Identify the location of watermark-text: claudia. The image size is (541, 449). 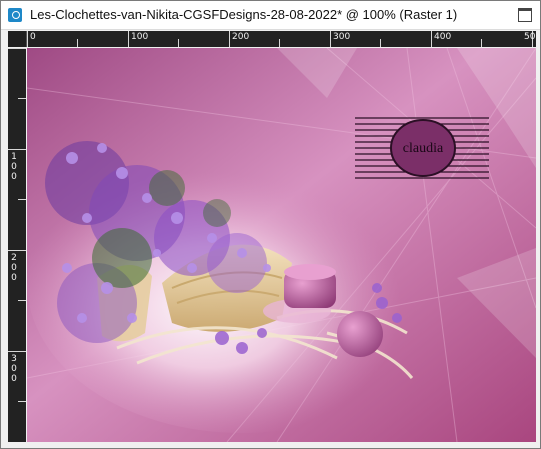
(423, 148).